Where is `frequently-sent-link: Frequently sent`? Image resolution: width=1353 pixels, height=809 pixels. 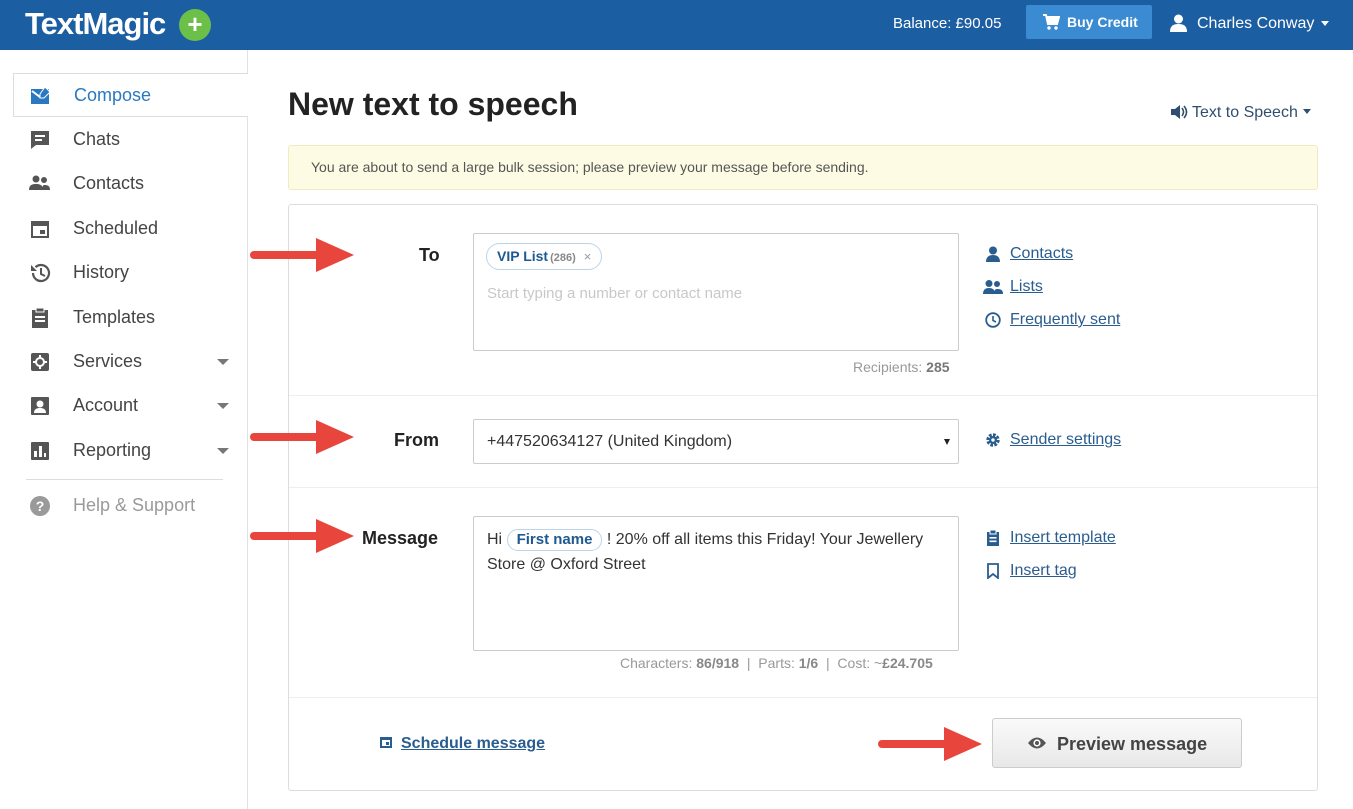 frequently-sent-link: Frequently sent is located at coordinates (1065, 320).